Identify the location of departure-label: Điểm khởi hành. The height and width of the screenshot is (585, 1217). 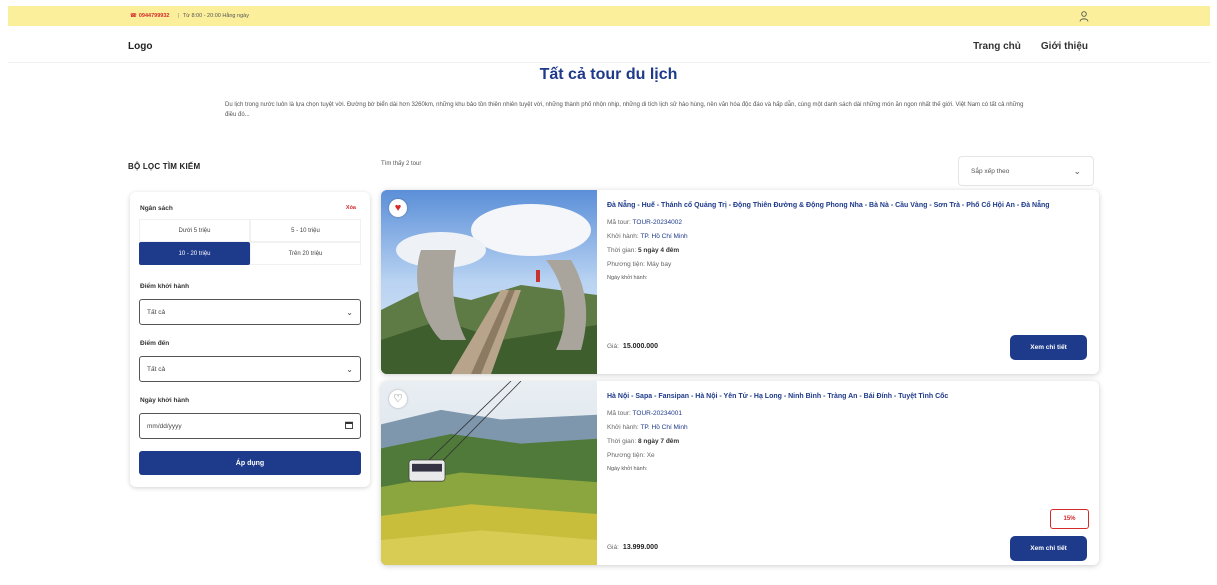
(165, 286).